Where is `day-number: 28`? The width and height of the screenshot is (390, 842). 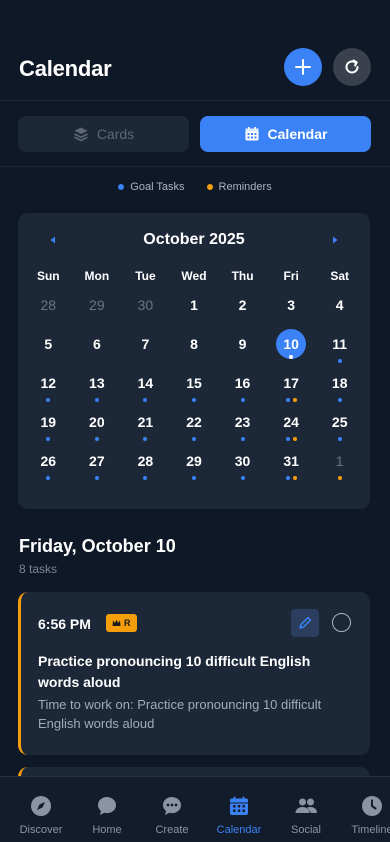
day-number: 28 is located at coordinates (48, 305).